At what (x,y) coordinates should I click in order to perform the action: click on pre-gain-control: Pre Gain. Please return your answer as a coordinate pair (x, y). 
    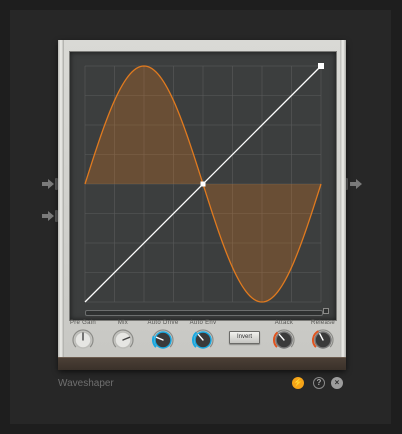
    Looking at the image, I should click on (83, 335).